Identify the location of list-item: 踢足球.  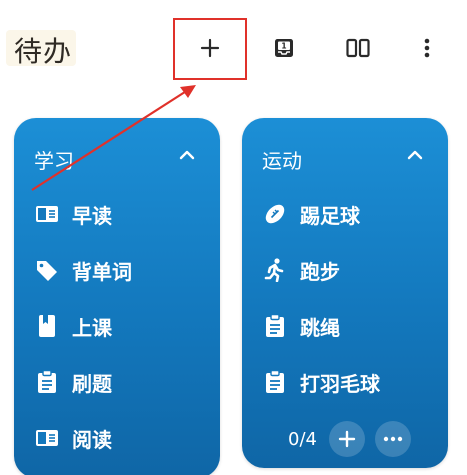
(311, 214).